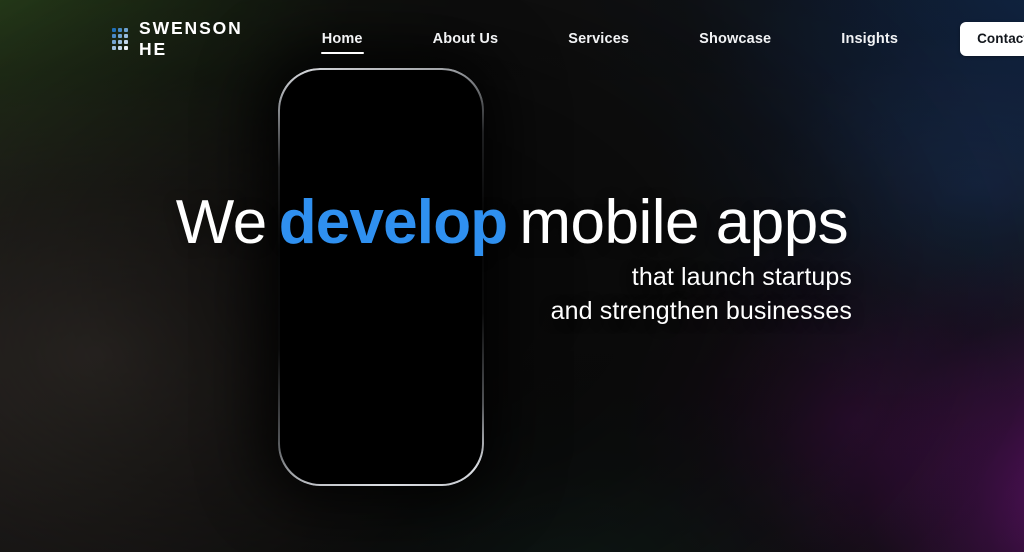 The width and height of the screenshot is (1024, 552). Describe the element at coordinates (735, 39) in the screenshot. I see `nav-link-showcase: Showcase` at that location.